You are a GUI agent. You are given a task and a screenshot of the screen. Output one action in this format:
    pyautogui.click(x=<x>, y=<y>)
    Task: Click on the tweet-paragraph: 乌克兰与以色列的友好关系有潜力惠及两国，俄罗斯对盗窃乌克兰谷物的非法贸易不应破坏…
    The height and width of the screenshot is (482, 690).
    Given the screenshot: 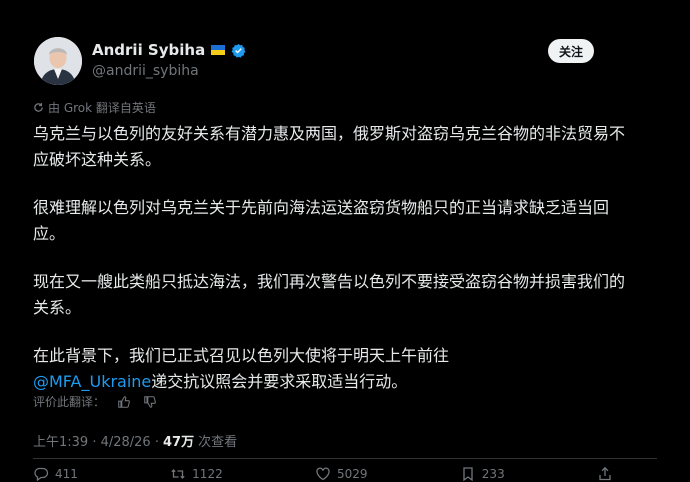 What is the action you would take?
    pyautogui.click(x=329, y=146)
    